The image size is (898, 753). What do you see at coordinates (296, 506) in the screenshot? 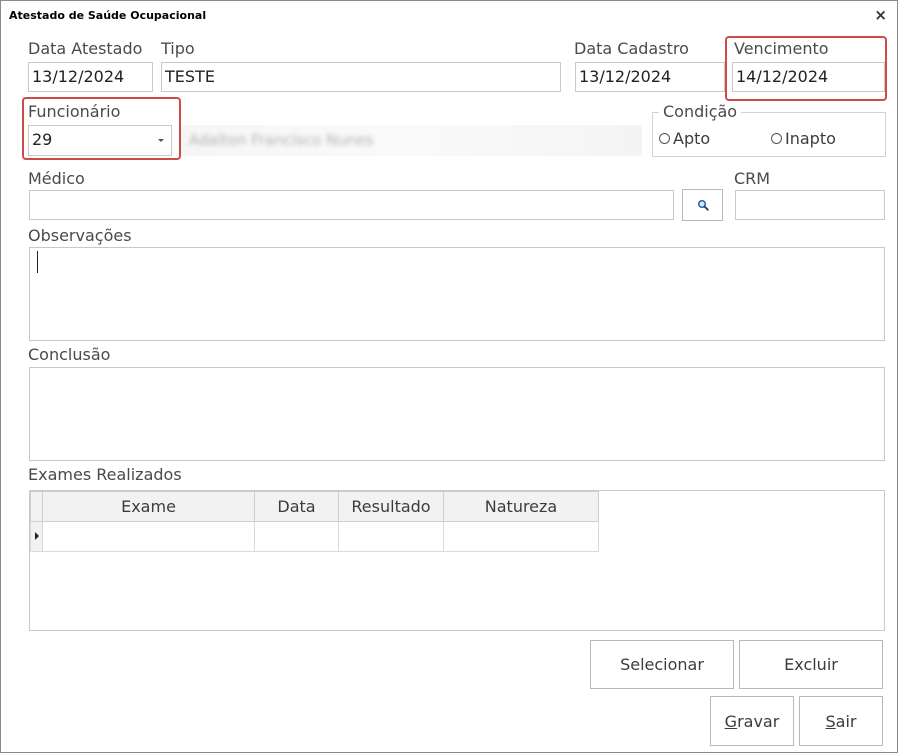
I see `col-header-data: Data` at bounding box center [296, 506].